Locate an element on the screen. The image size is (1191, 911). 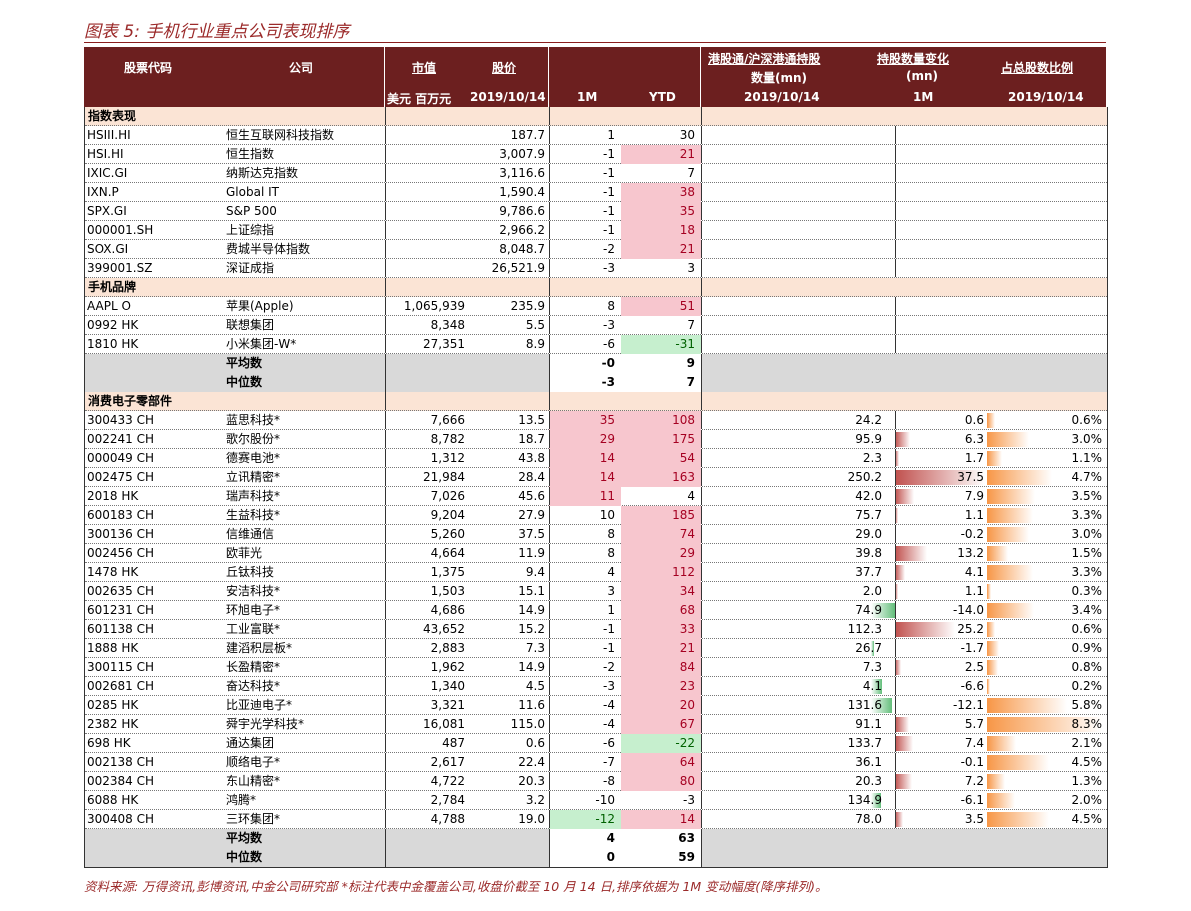
holding-change: 1.7 is located at coordinates (974, 458).